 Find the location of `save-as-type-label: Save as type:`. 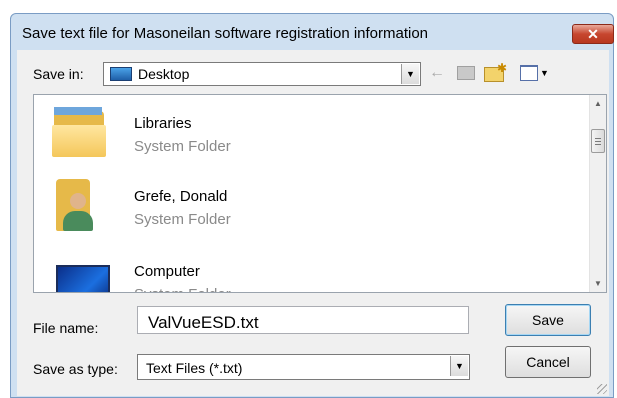

save-as-type-label: Save as type: is located at coordinates (75, 369).